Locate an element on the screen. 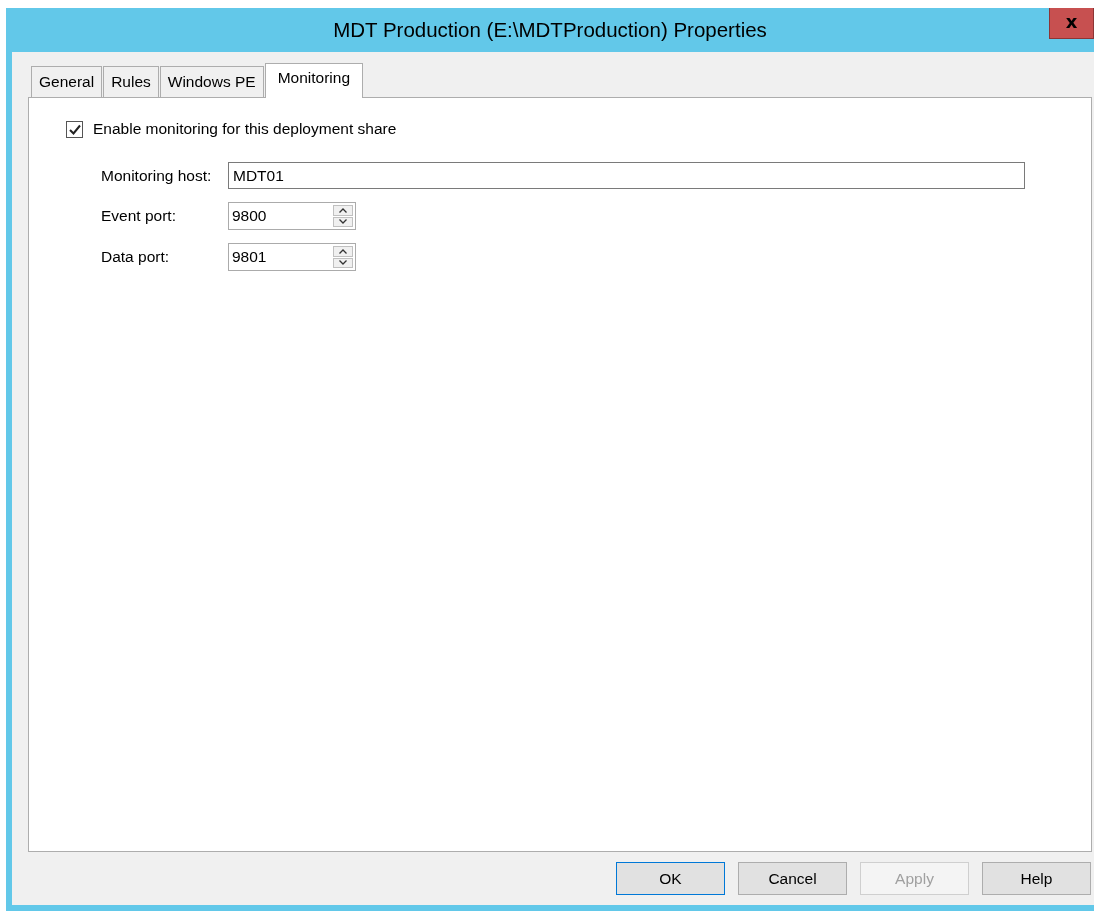 Image resolution: width=1094 pixels, height=911 pixels. field-label: Event port: is located at coordinates (139, 216).